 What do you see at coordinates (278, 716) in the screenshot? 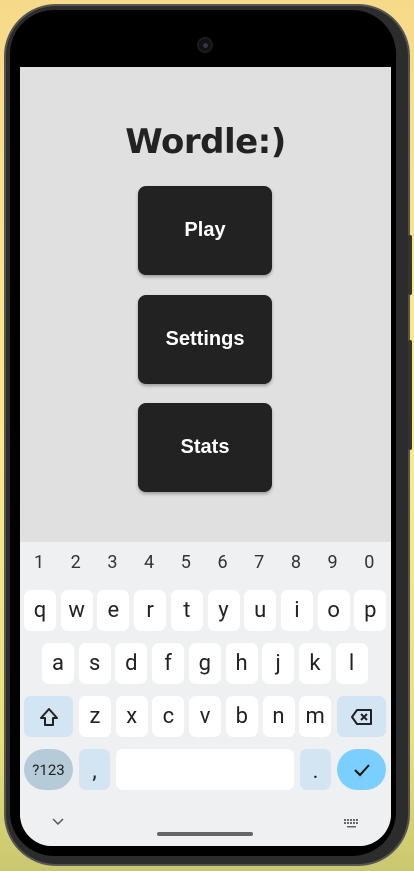
I see `key-n: n` at bounding box center [278, 716].